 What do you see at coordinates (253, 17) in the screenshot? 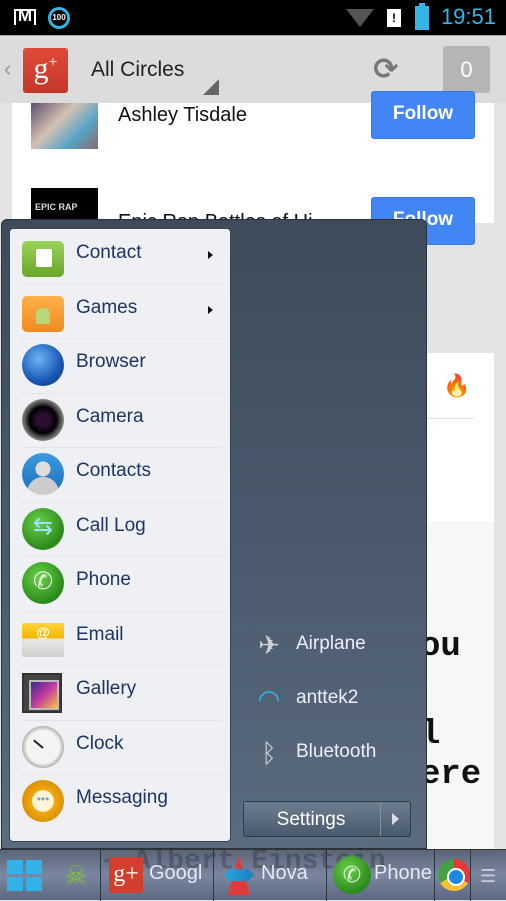
I see `status-bar: 100 ! 19:51` at bounding box center [253, 17].